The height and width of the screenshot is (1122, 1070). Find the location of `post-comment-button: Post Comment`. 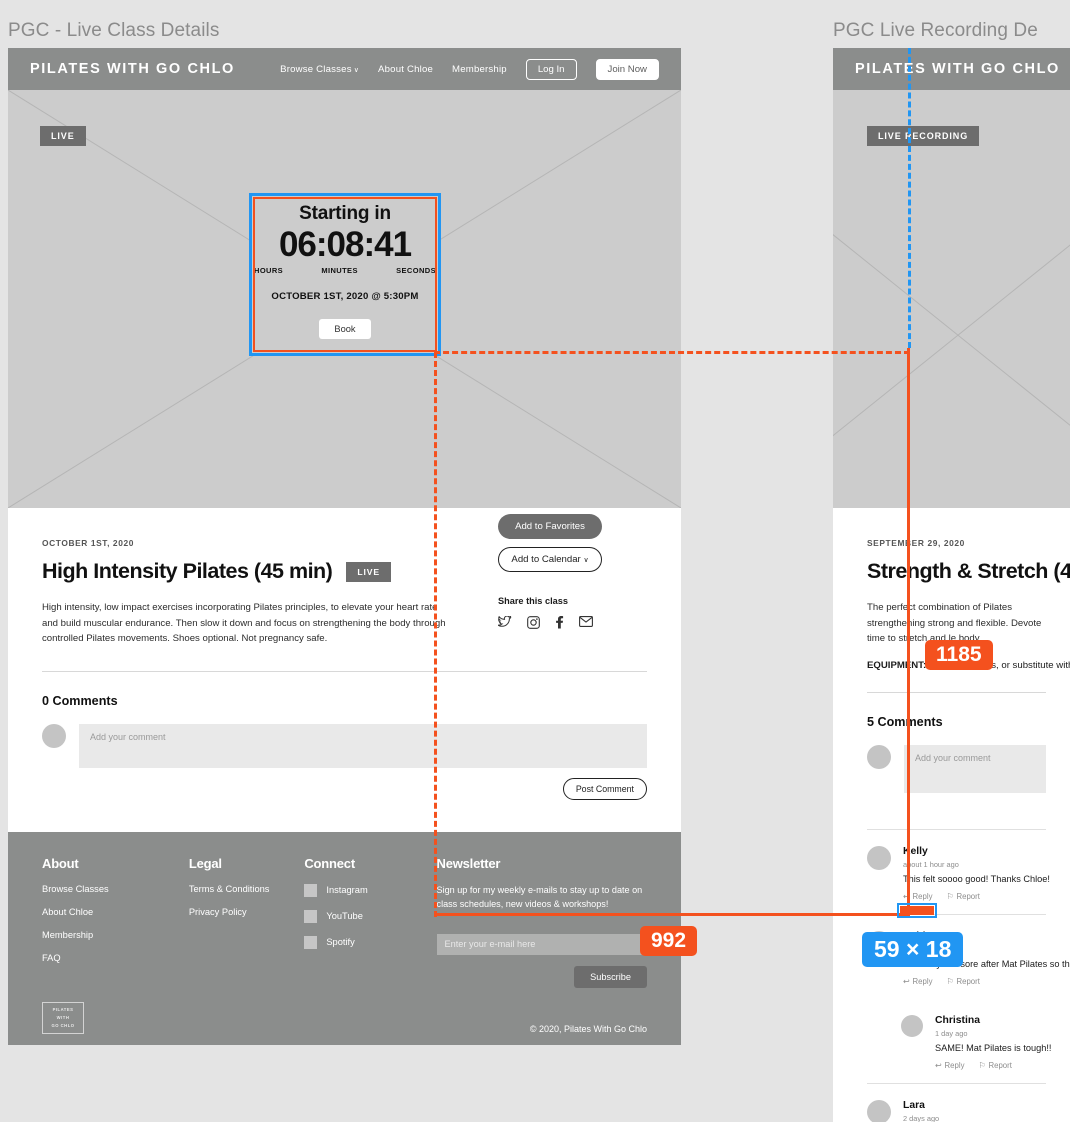

post-comment-button: Post Comment is located at coordinates (604, 788).